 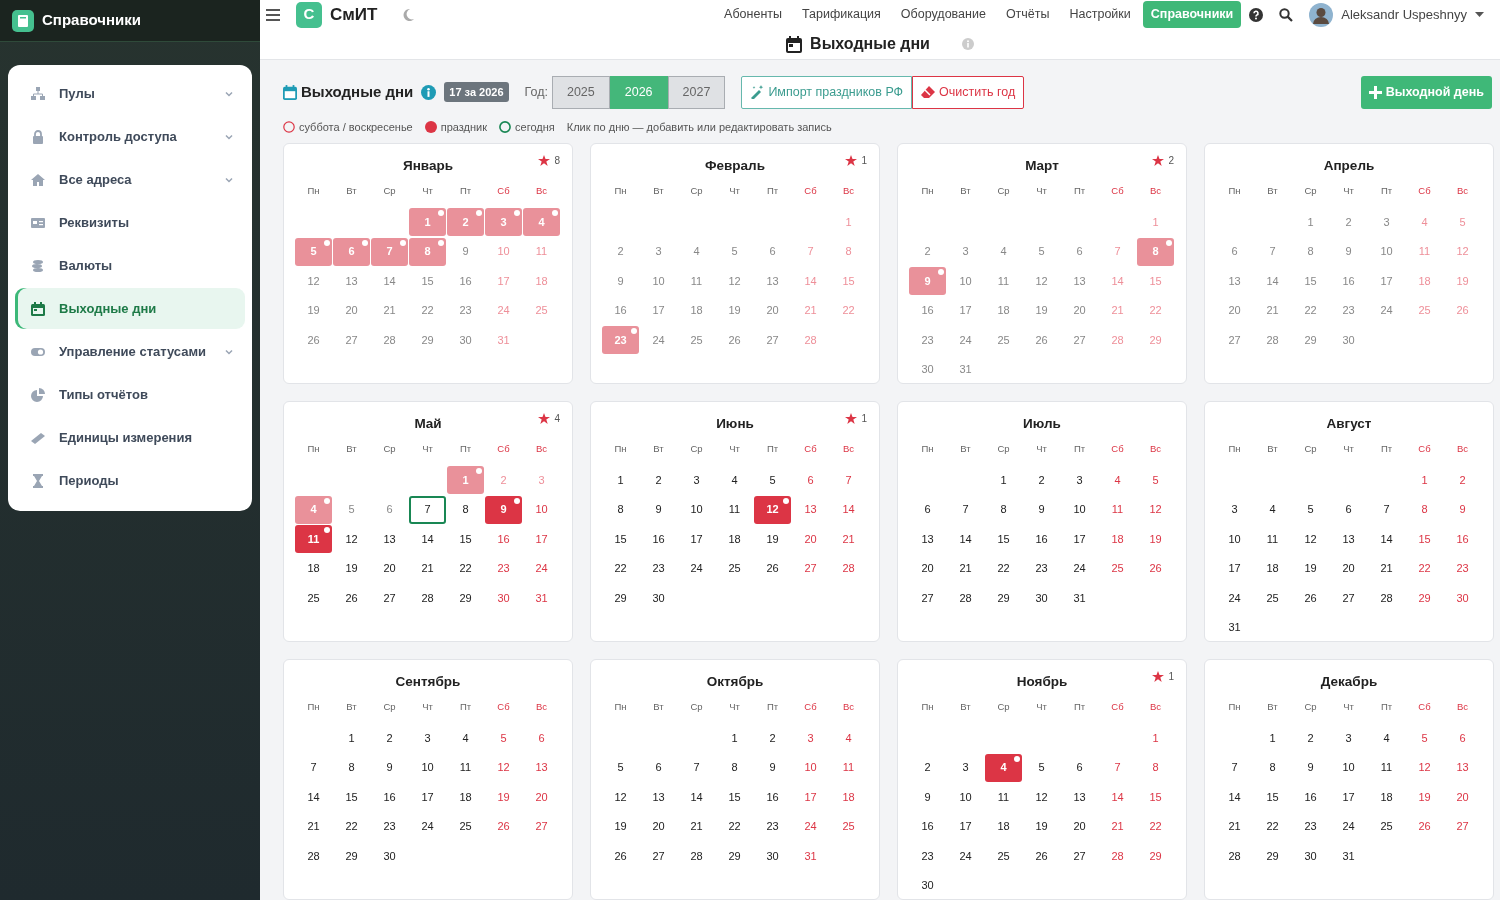 I want to click on search-icon, so click(x=1286, y=14).